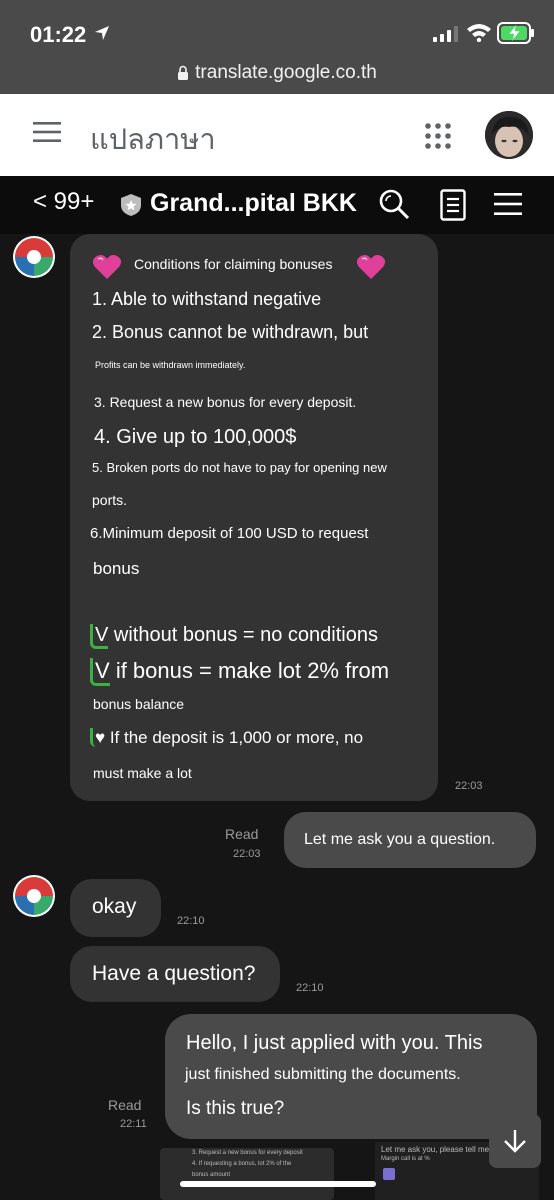  I want to click on rule-large-deposit-text: If the deposit is 1,000 or more, no, so click(236, 737).